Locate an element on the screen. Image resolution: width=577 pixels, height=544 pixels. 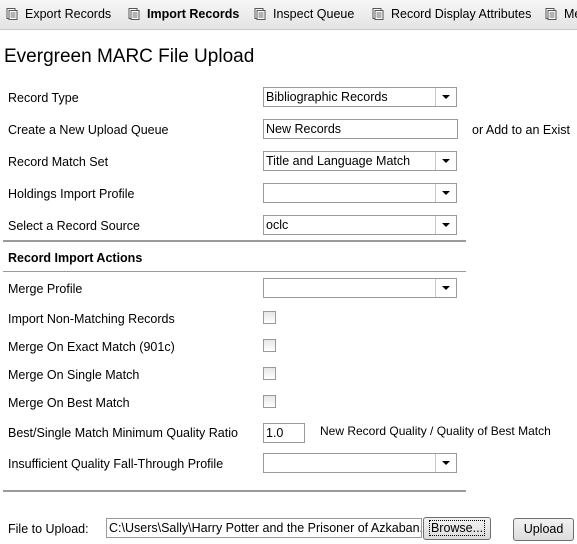
merge-best-checkbox is located at coordinates (269, 401).